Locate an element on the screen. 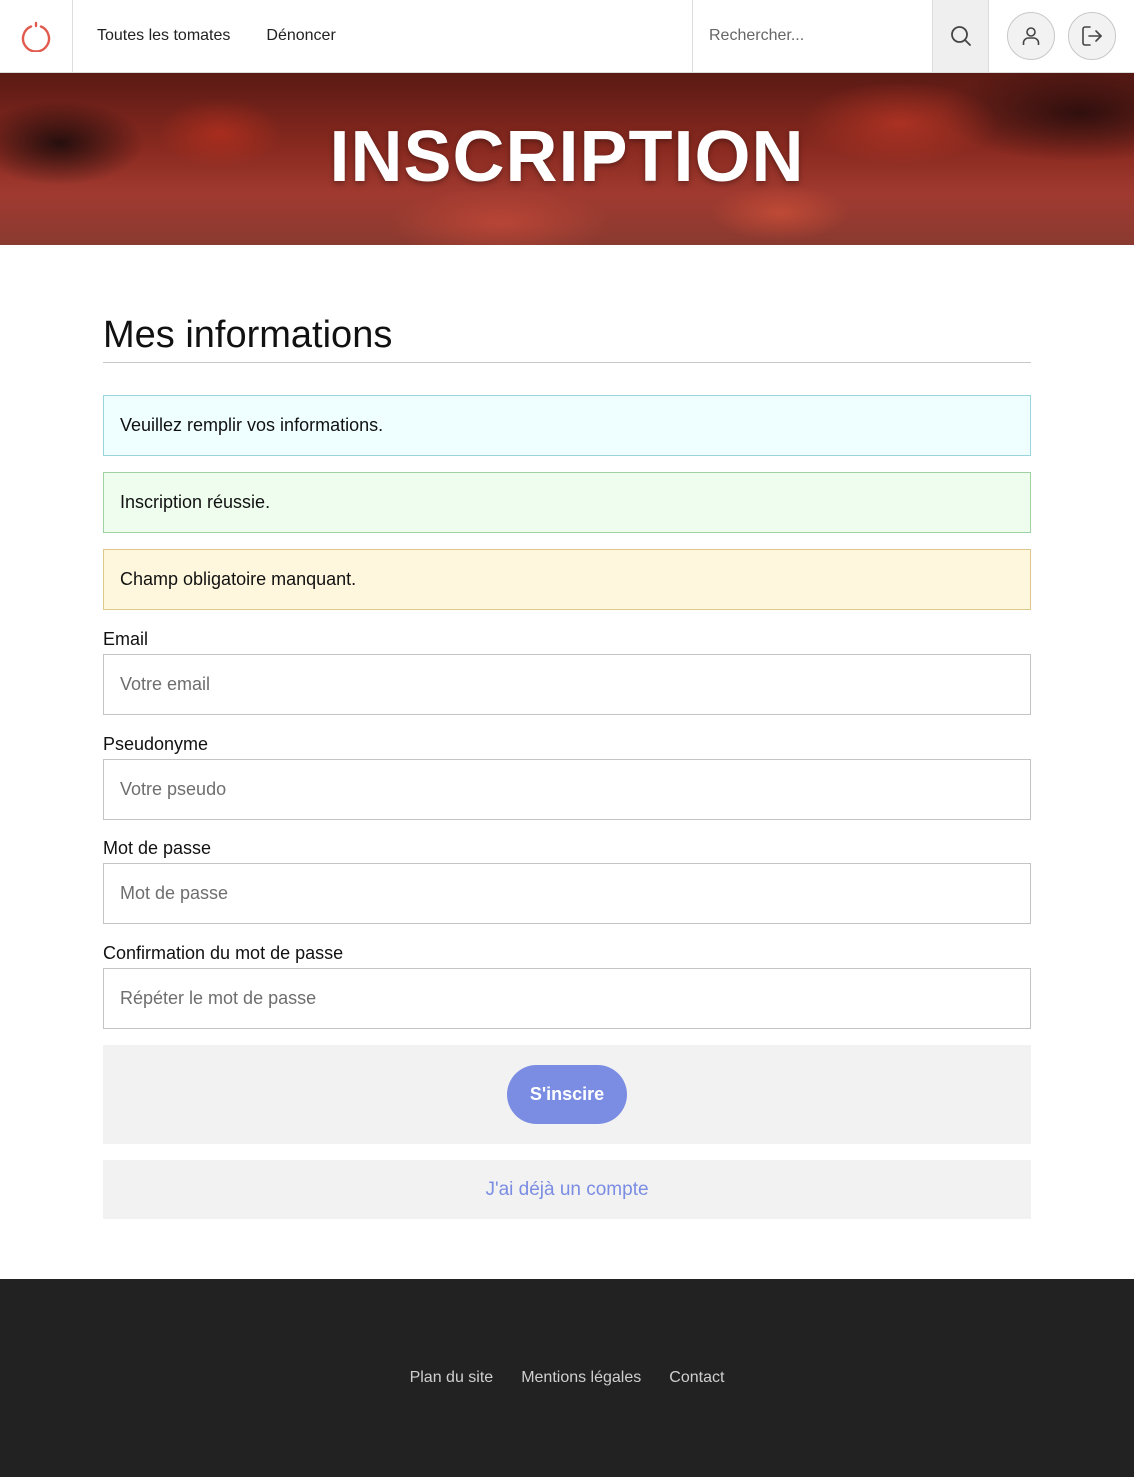 Image resolution: width=1134 pixels, height=1477 pixels. hero-banner: INSCRIPTION is located at coordinates (567, 159).